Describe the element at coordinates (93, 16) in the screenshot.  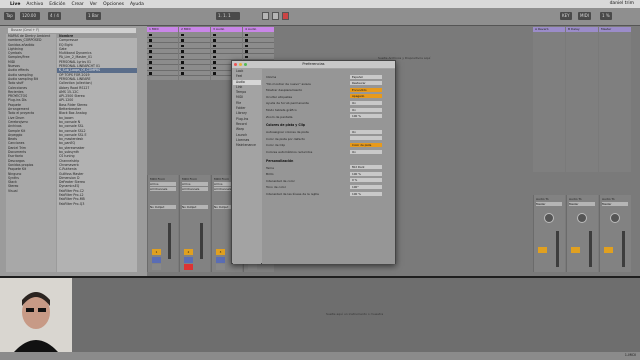
I see `quantization-menu: 1 Bar` at that location.